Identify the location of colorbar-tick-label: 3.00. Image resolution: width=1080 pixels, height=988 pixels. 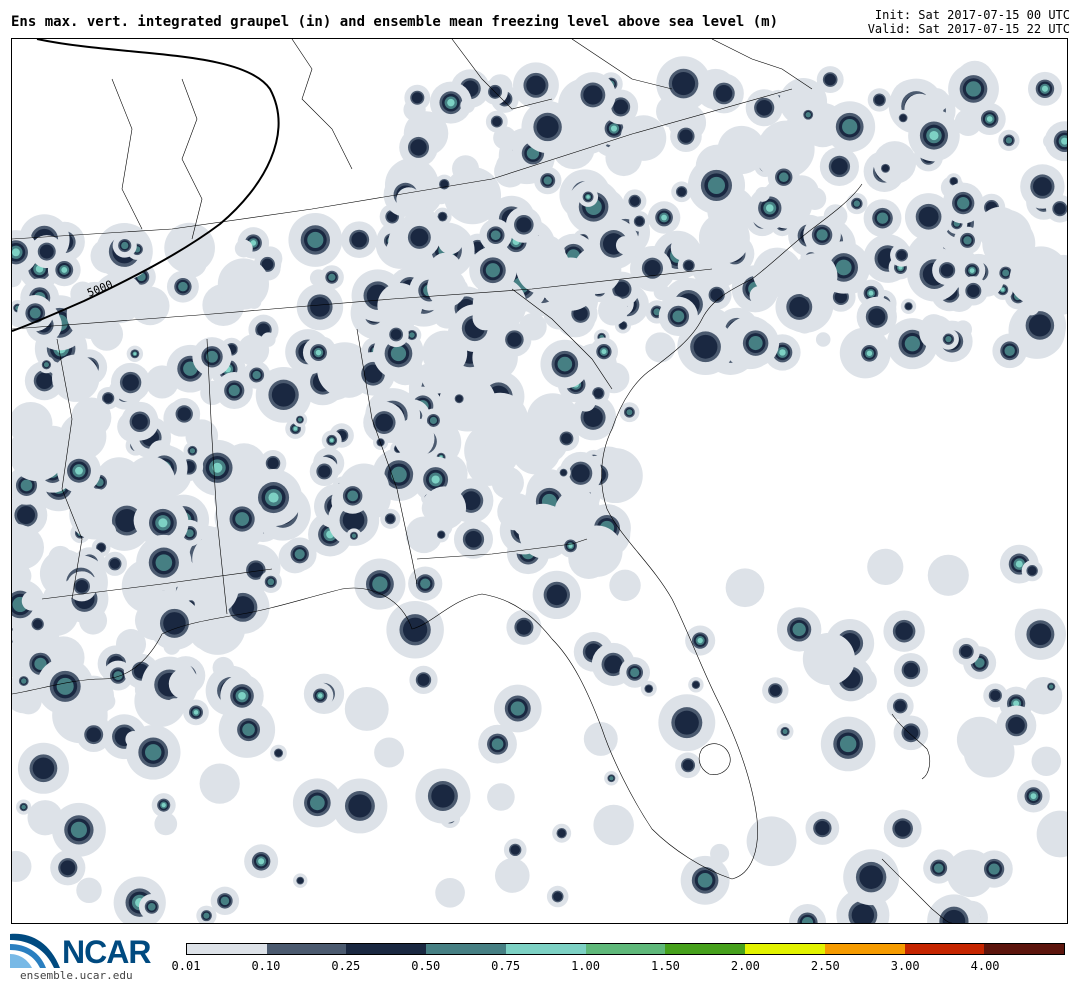
(905, 966).